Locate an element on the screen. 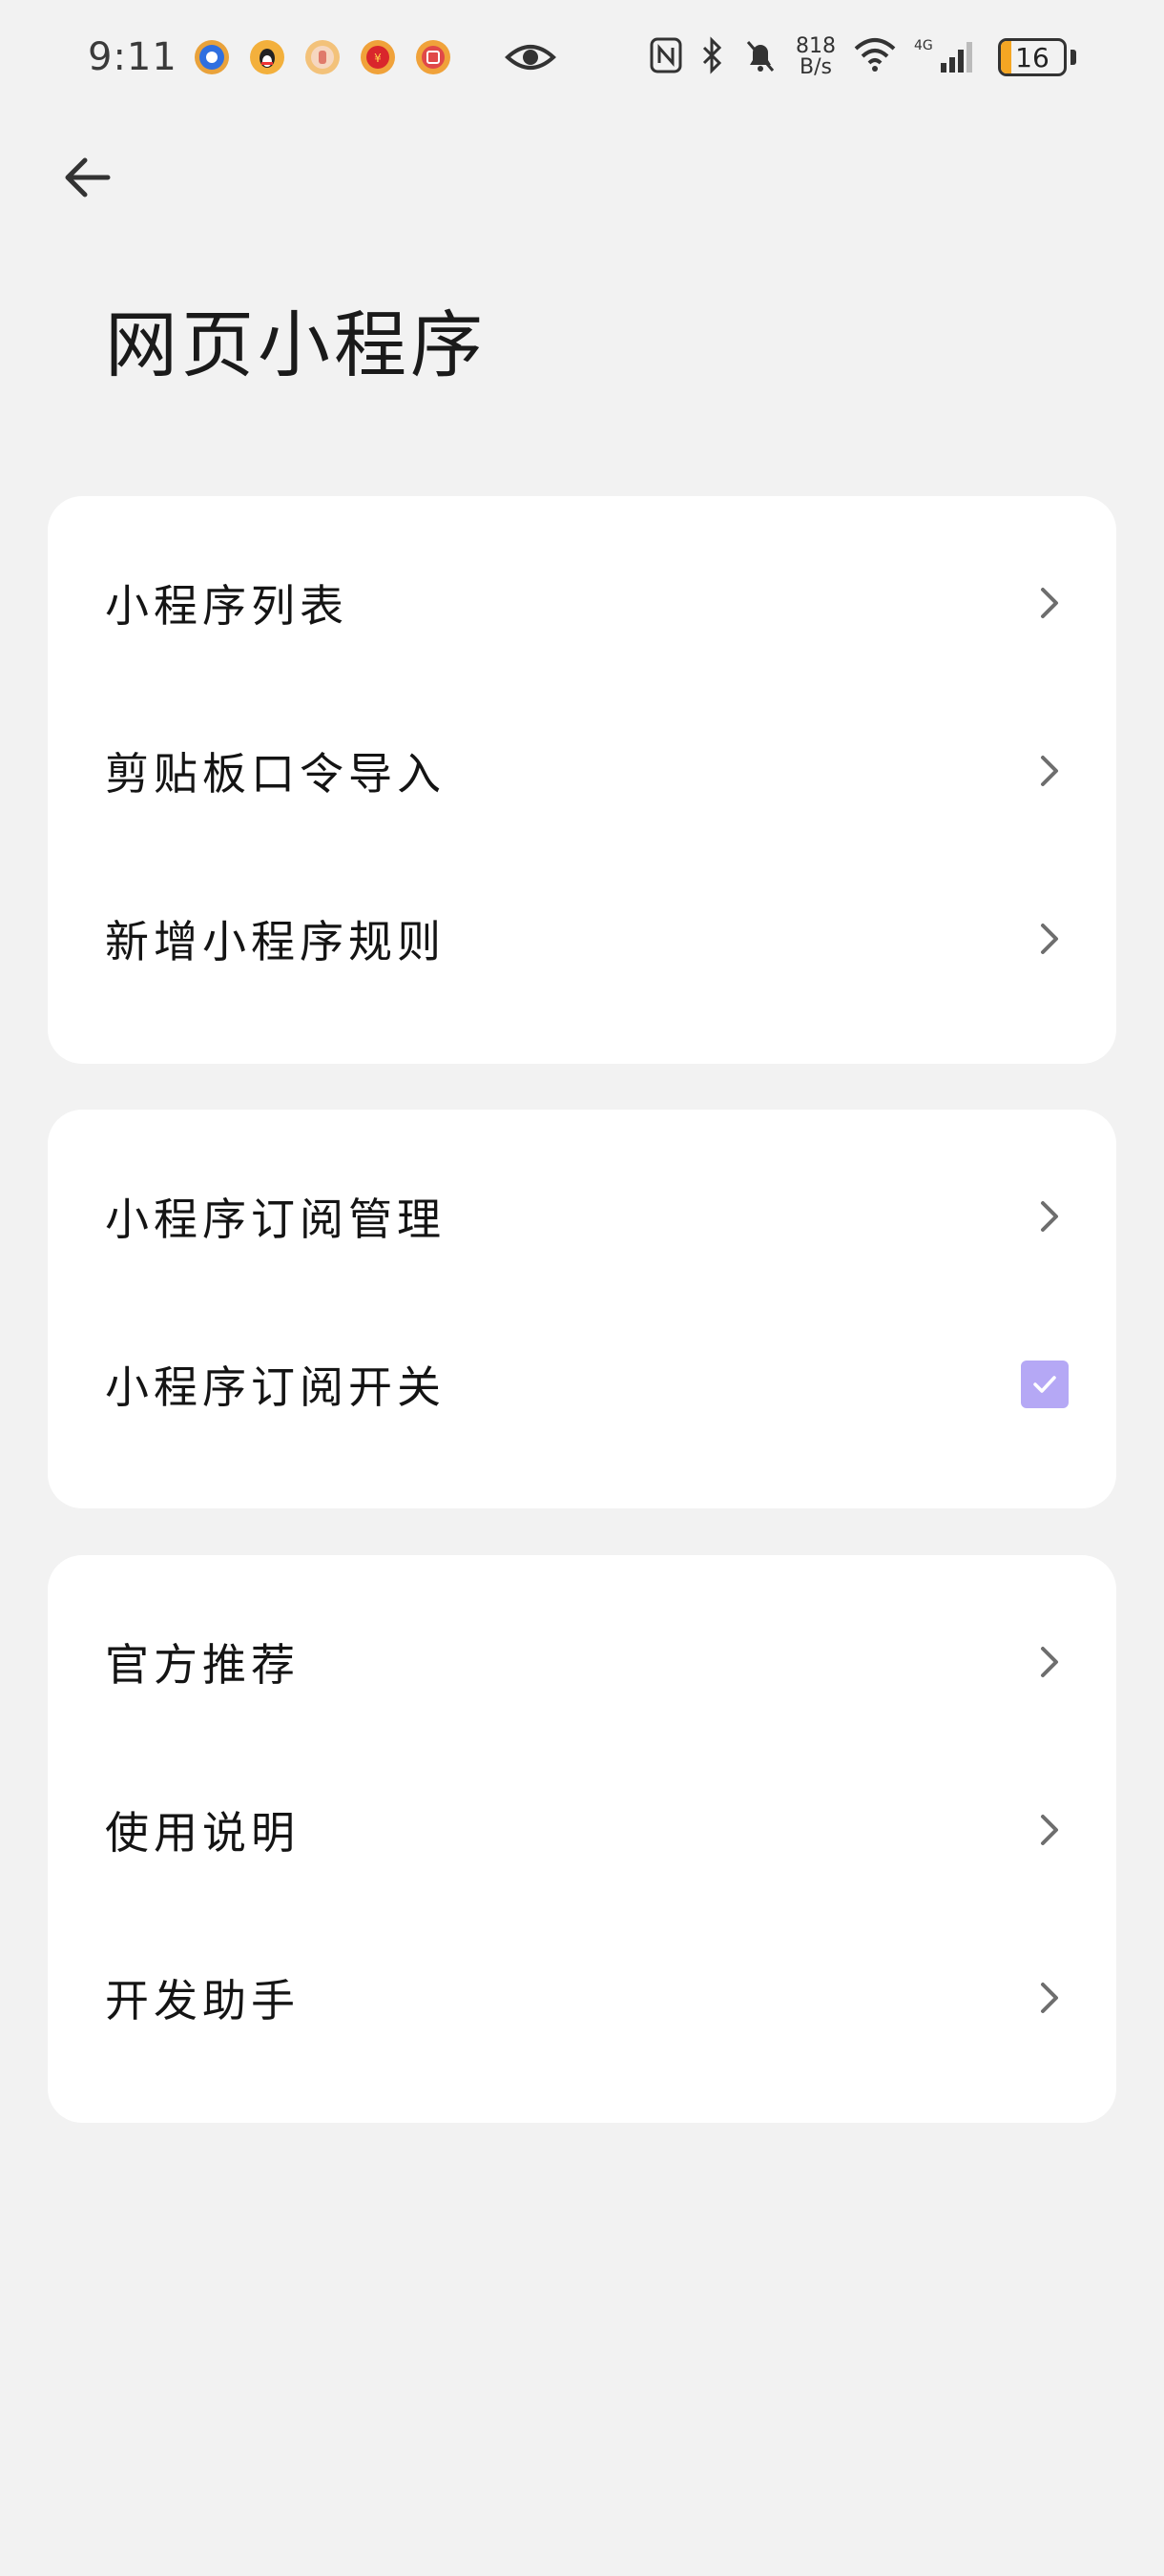  network-speed: 818 B/s is located at coordinates (816, 56).